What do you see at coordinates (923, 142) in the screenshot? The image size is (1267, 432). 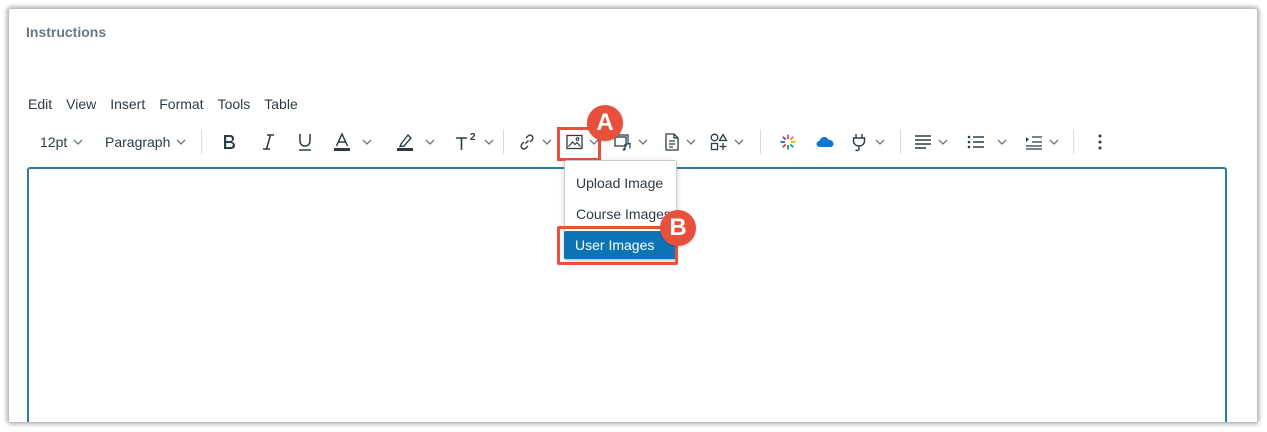 I see `align-icon` at bounding box center [923, 142].